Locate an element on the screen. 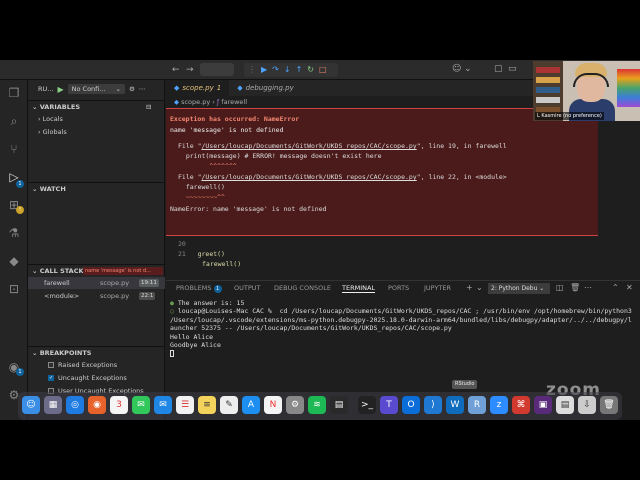  line-number: 21 is located at coordinates (182, 254).